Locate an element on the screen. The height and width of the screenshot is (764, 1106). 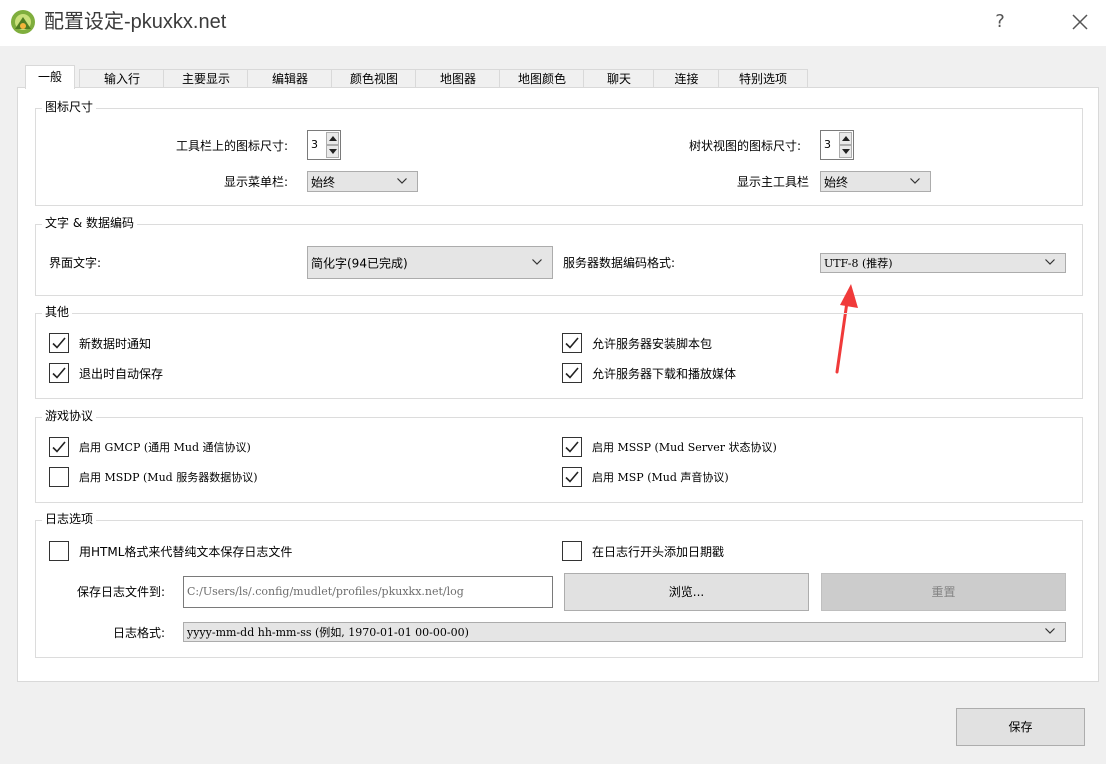
tab-connection: 连接 is located at coordinates (686, 78).